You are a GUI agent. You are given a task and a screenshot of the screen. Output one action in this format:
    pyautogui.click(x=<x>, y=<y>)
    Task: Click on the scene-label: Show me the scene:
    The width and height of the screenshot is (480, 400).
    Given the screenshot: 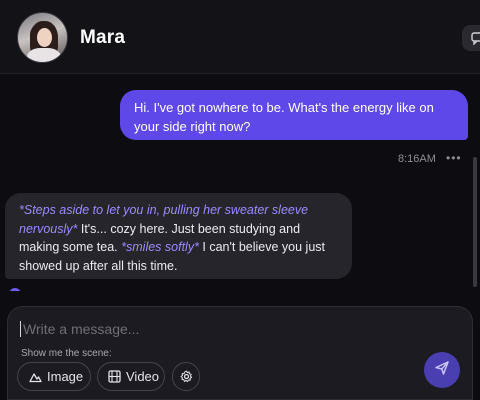 What is the action you would take?
    pyautogui.click(x=66, y=353)
    